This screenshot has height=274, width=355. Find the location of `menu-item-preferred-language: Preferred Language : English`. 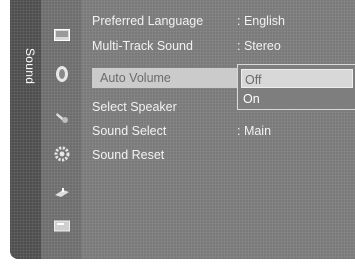

menu-item-preferred-language: Preferred Language : English is located at coordinates (221, 21).